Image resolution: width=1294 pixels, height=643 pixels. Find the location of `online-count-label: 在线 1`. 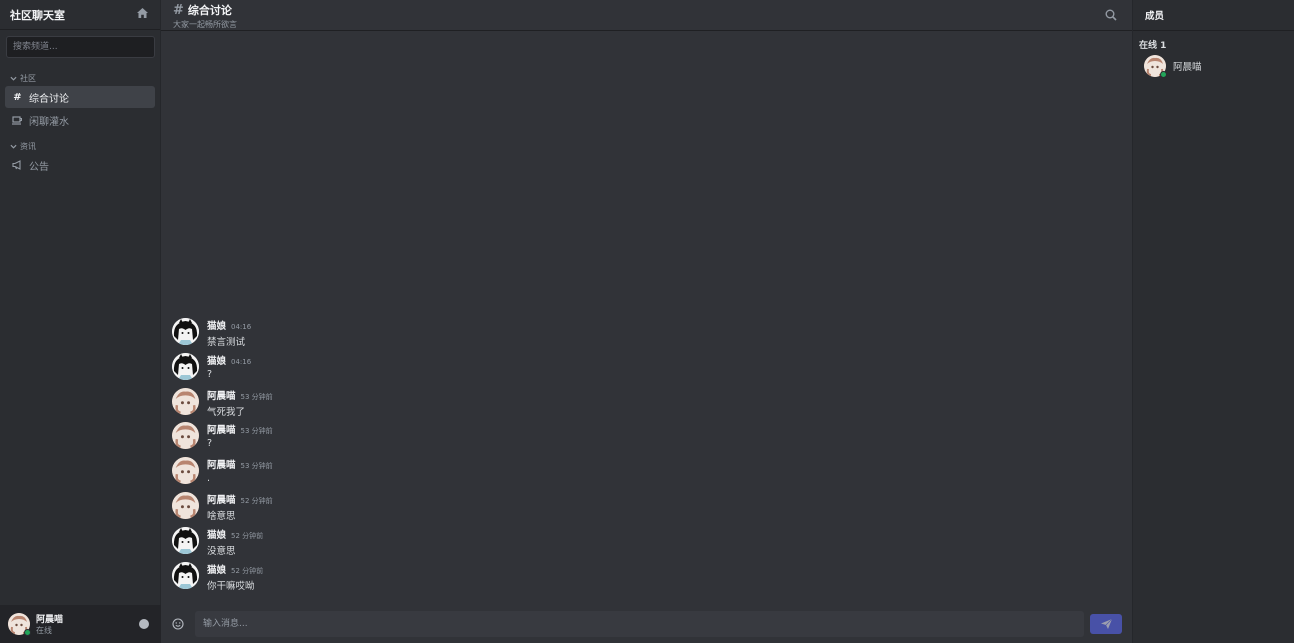

online-count-label: 在线 1 is located at coordinates (1153, 46).